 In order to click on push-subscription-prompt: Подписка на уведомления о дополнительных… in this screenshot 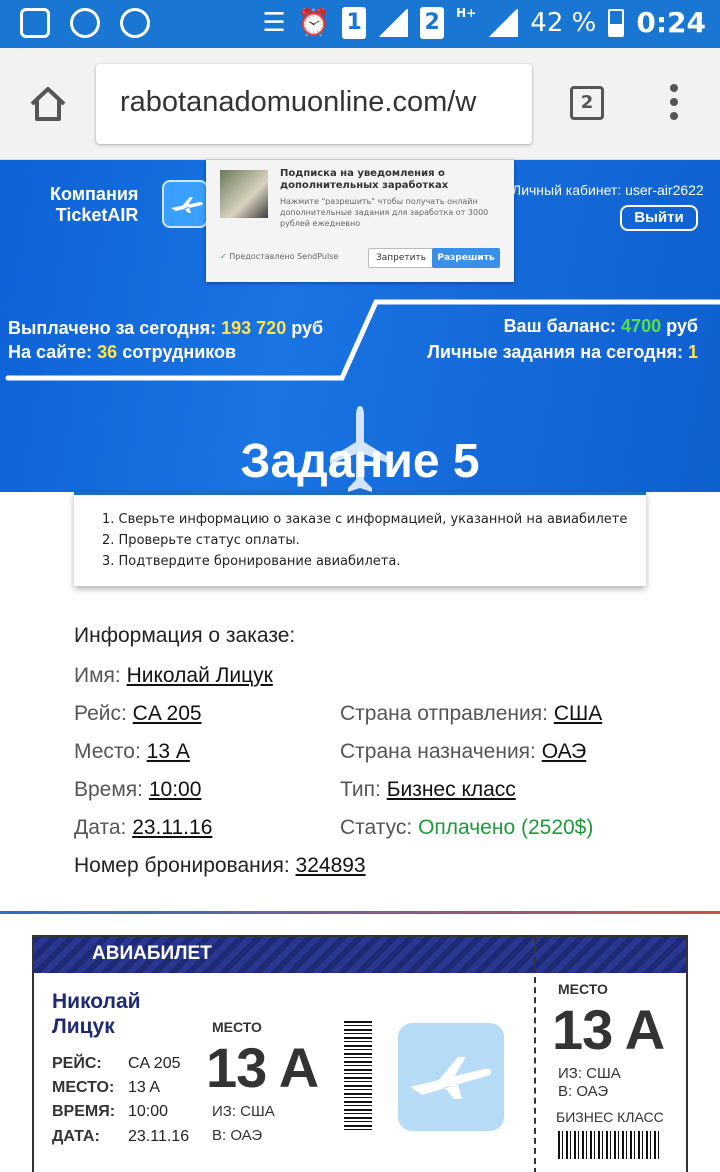, I will do `click(360, 221)`.